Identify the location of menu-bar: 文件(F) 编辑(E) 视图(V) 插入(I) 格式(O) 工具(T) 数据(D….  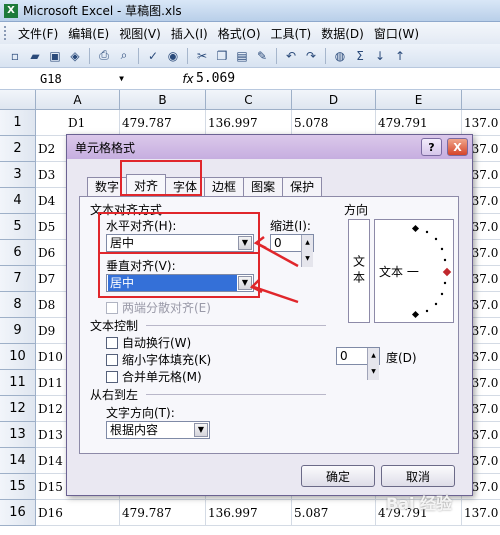
(250, 33).